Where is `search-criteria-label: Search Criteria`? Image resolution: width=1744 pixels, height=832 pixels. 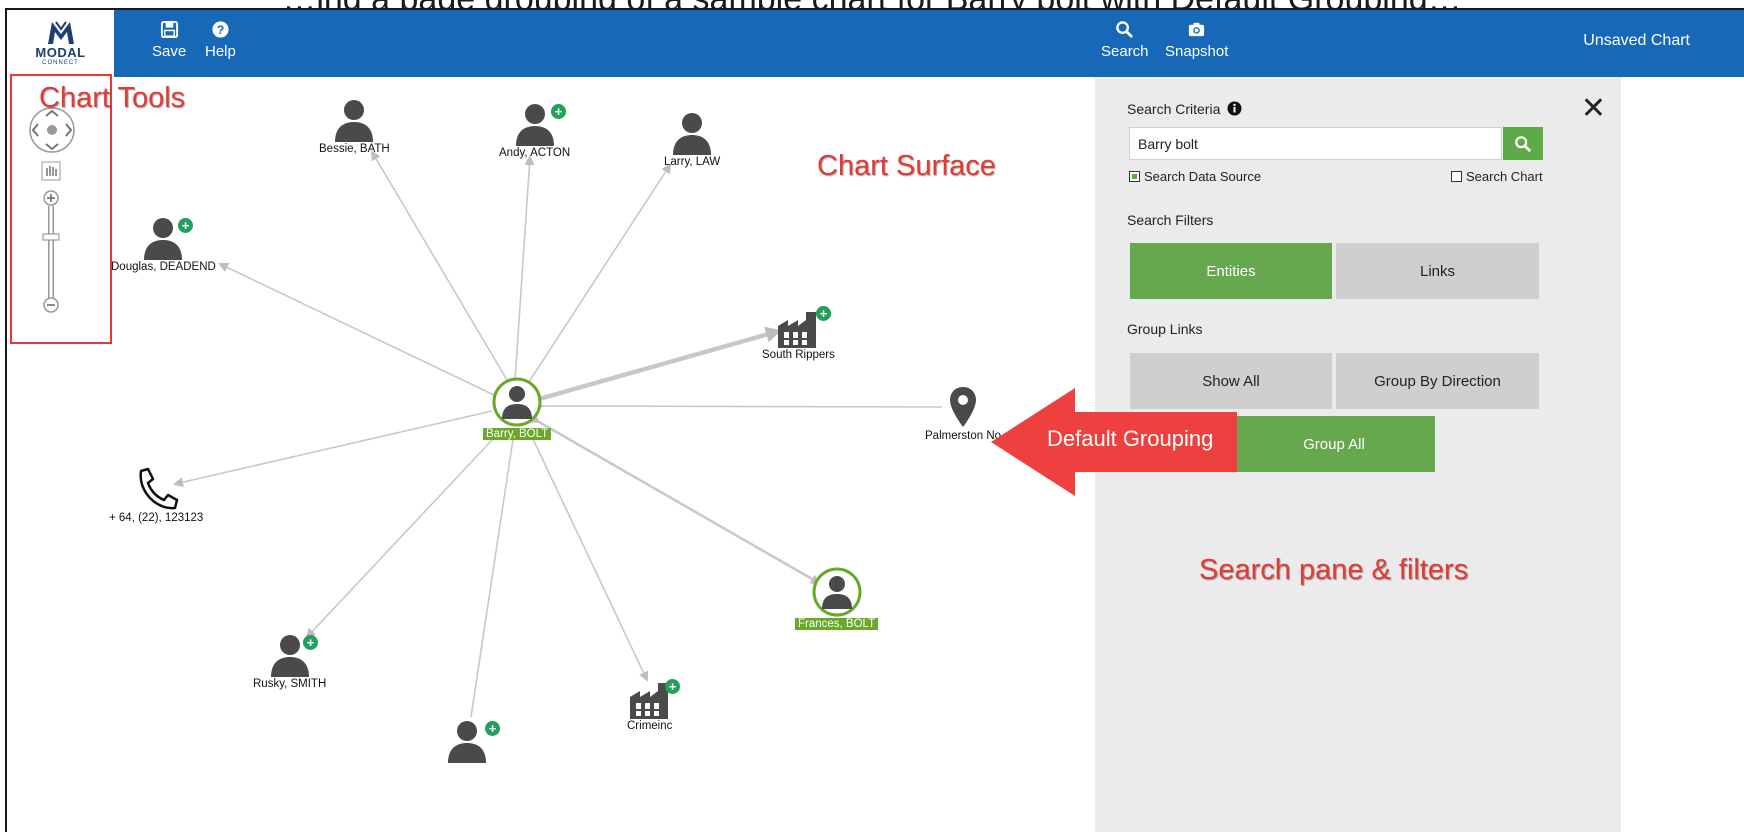 search-criteria-label: Search Criteria is located at coordinates (1184, 109).